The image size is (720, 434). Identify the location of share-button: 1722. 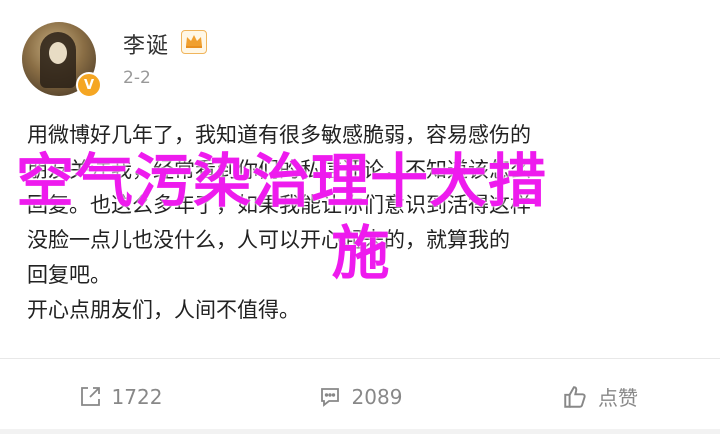
(120, 396).